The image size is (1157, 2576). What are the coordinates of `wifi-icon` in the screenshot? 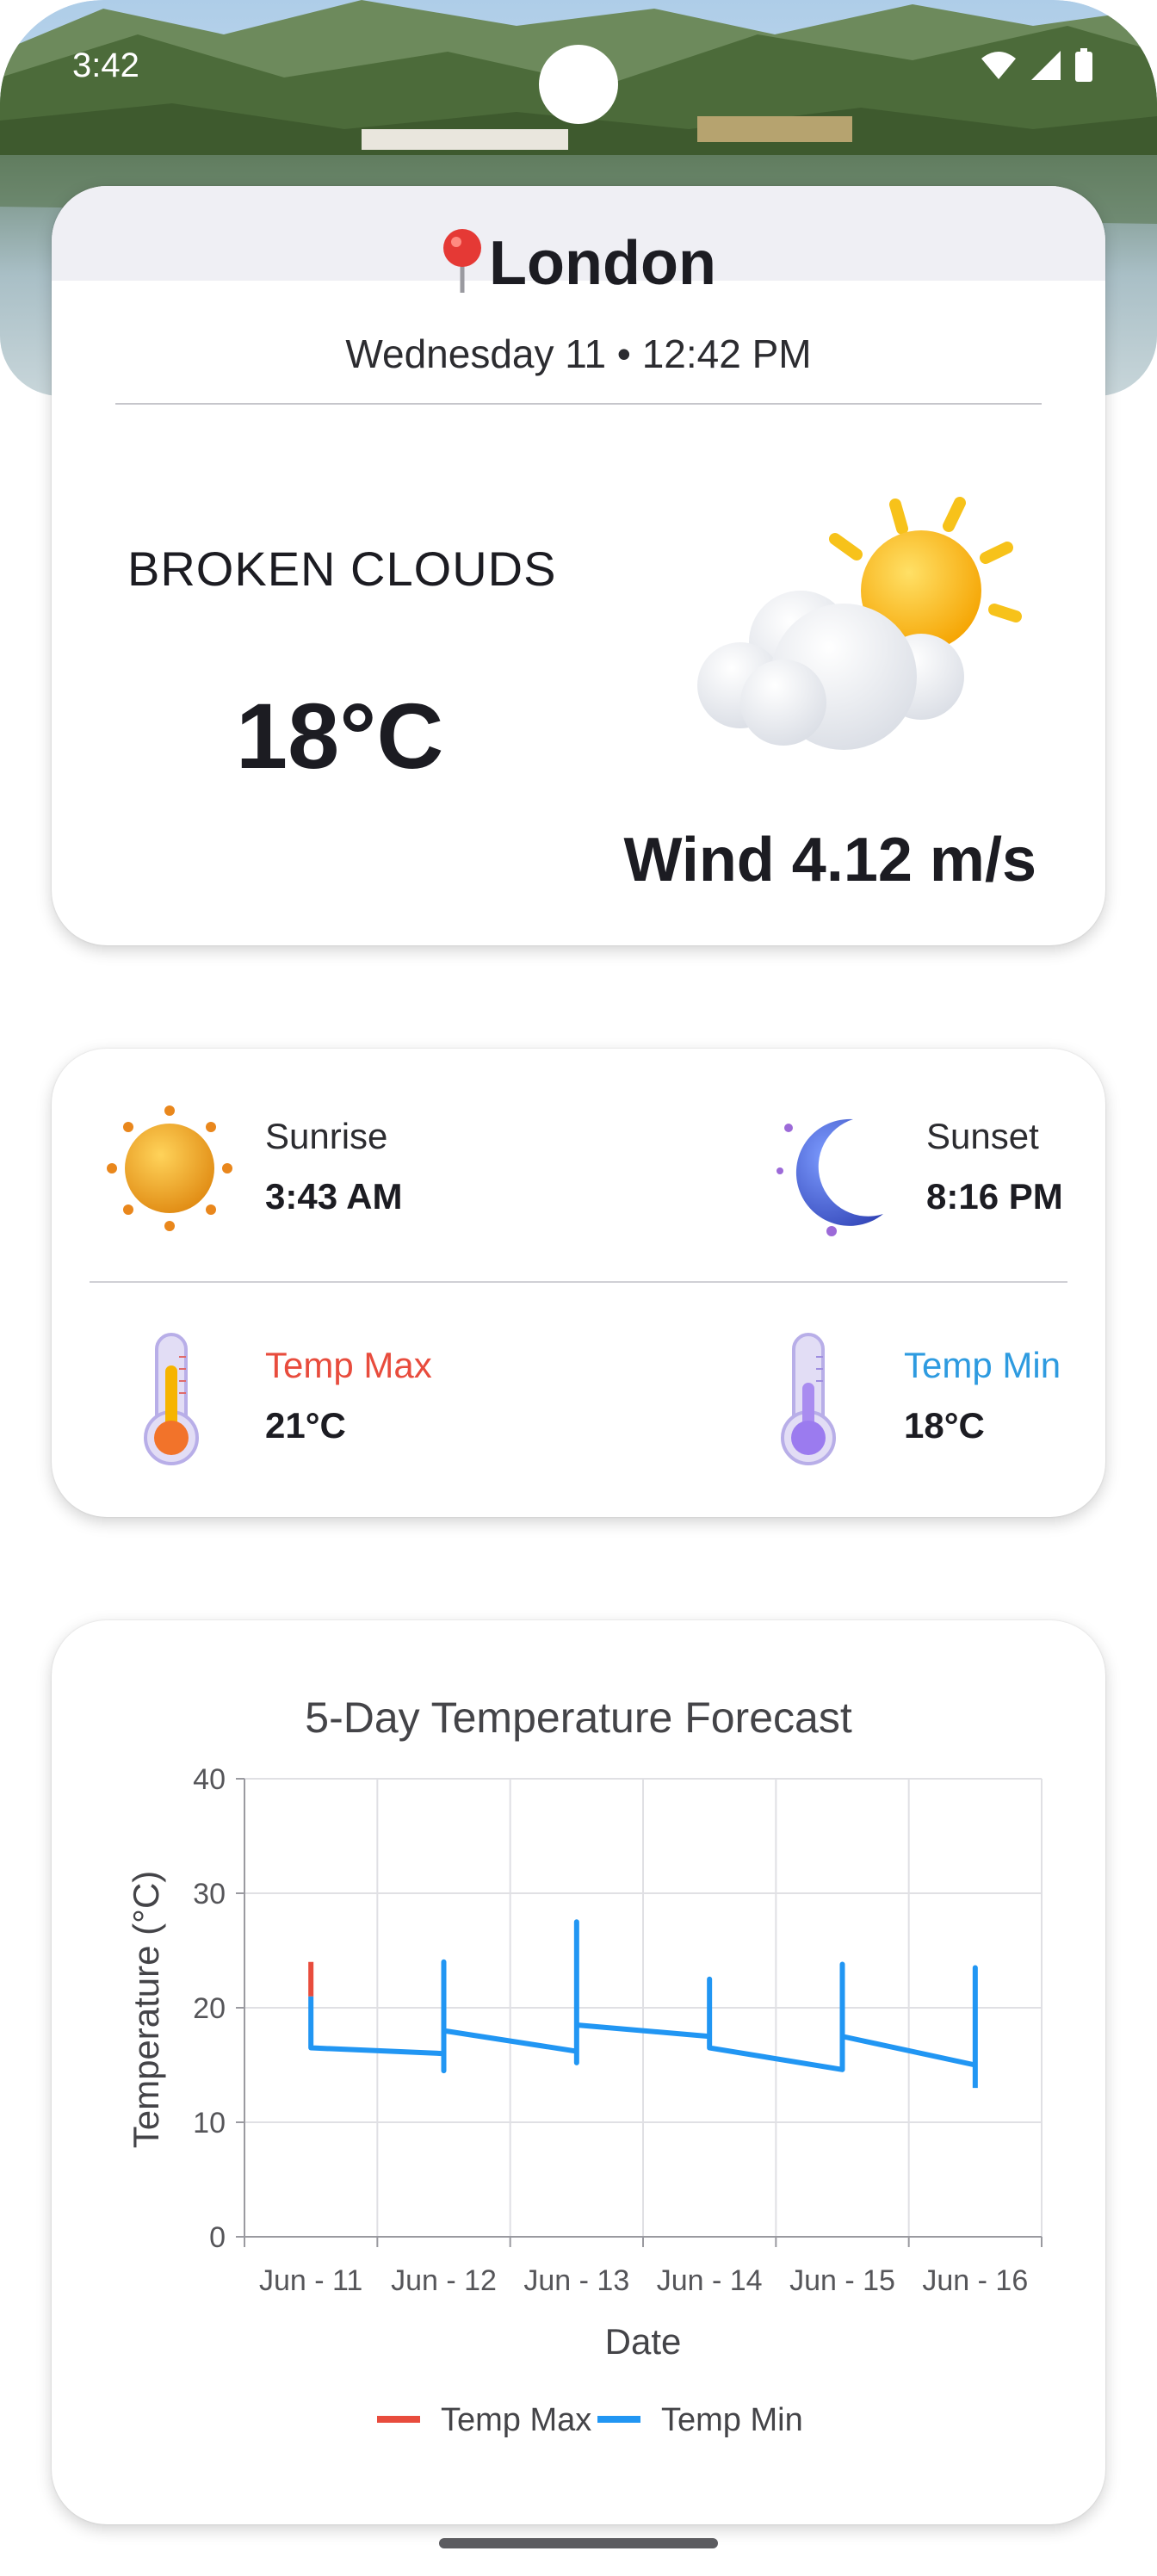 It's located at (999, 65).